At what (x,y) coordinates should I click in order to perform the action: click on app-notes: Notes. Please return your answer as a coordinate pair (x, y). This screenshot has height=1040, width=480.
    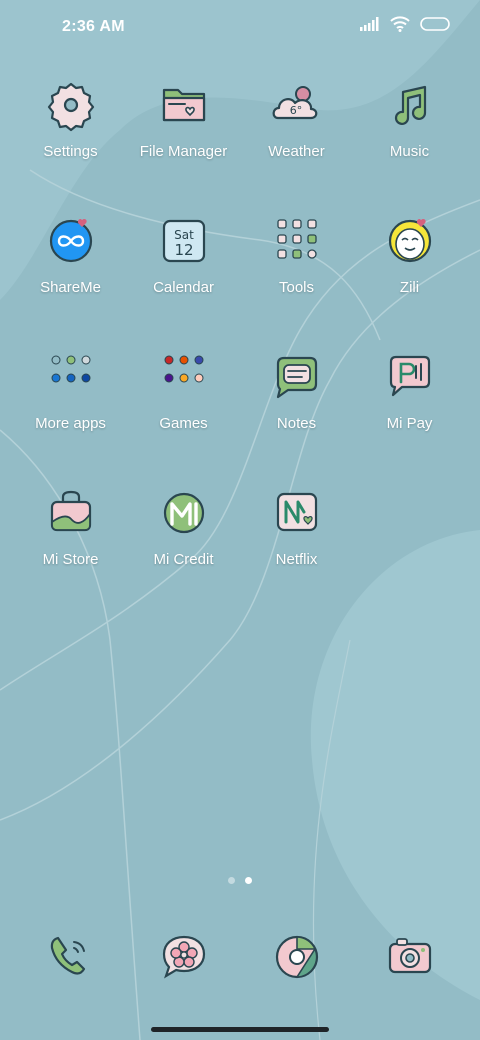
    Looking at the image, I should click on (296, 405).